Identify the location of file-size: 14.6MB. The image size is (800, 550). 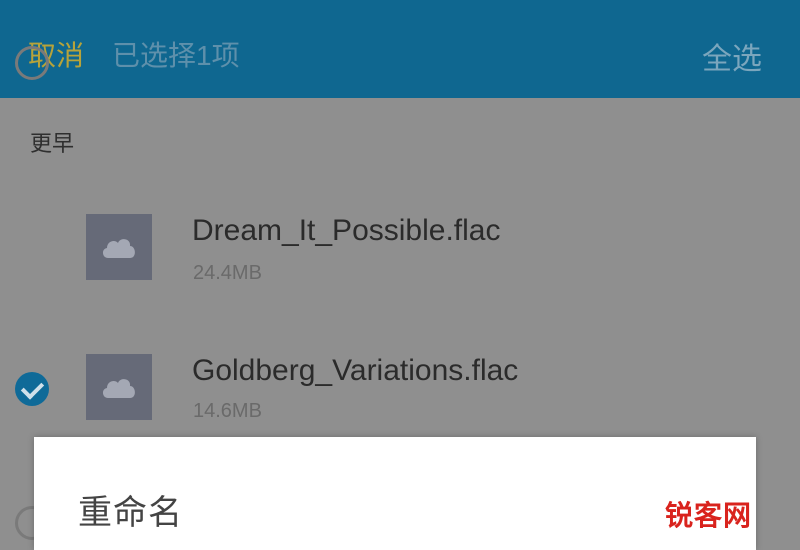
(227, 411).